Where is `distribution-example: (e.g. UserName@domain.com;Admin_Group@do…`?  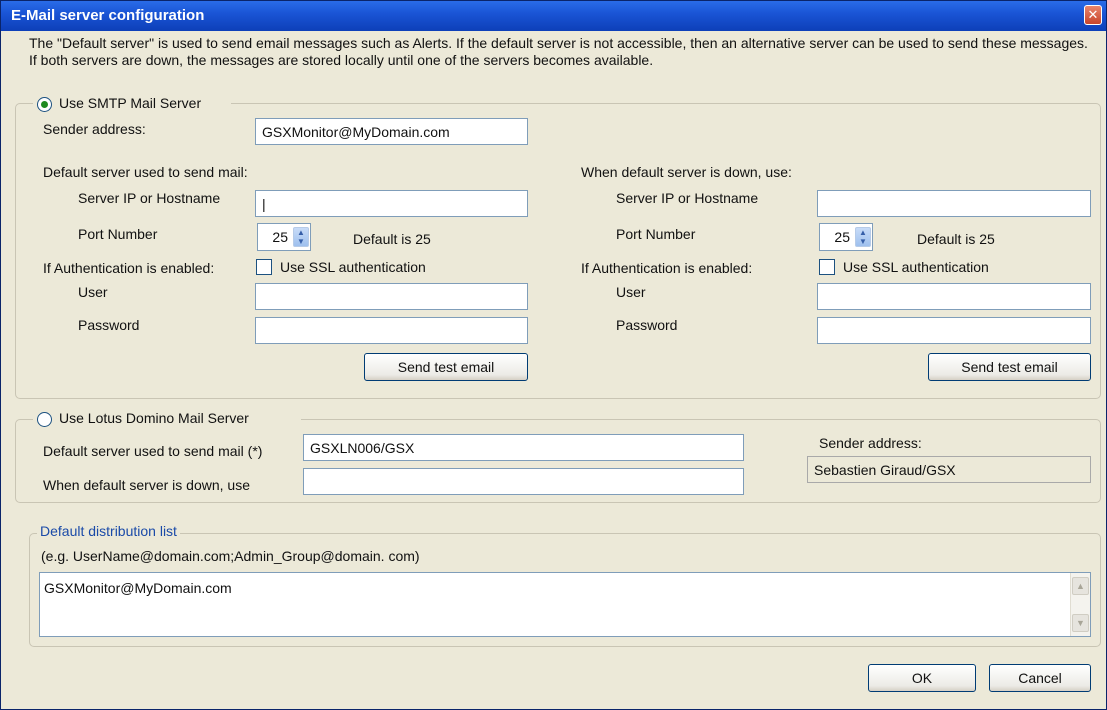
distribution-example: (e.g. UserName@domain.com;Admin_Group@do… is located at coordinates (230, 556).